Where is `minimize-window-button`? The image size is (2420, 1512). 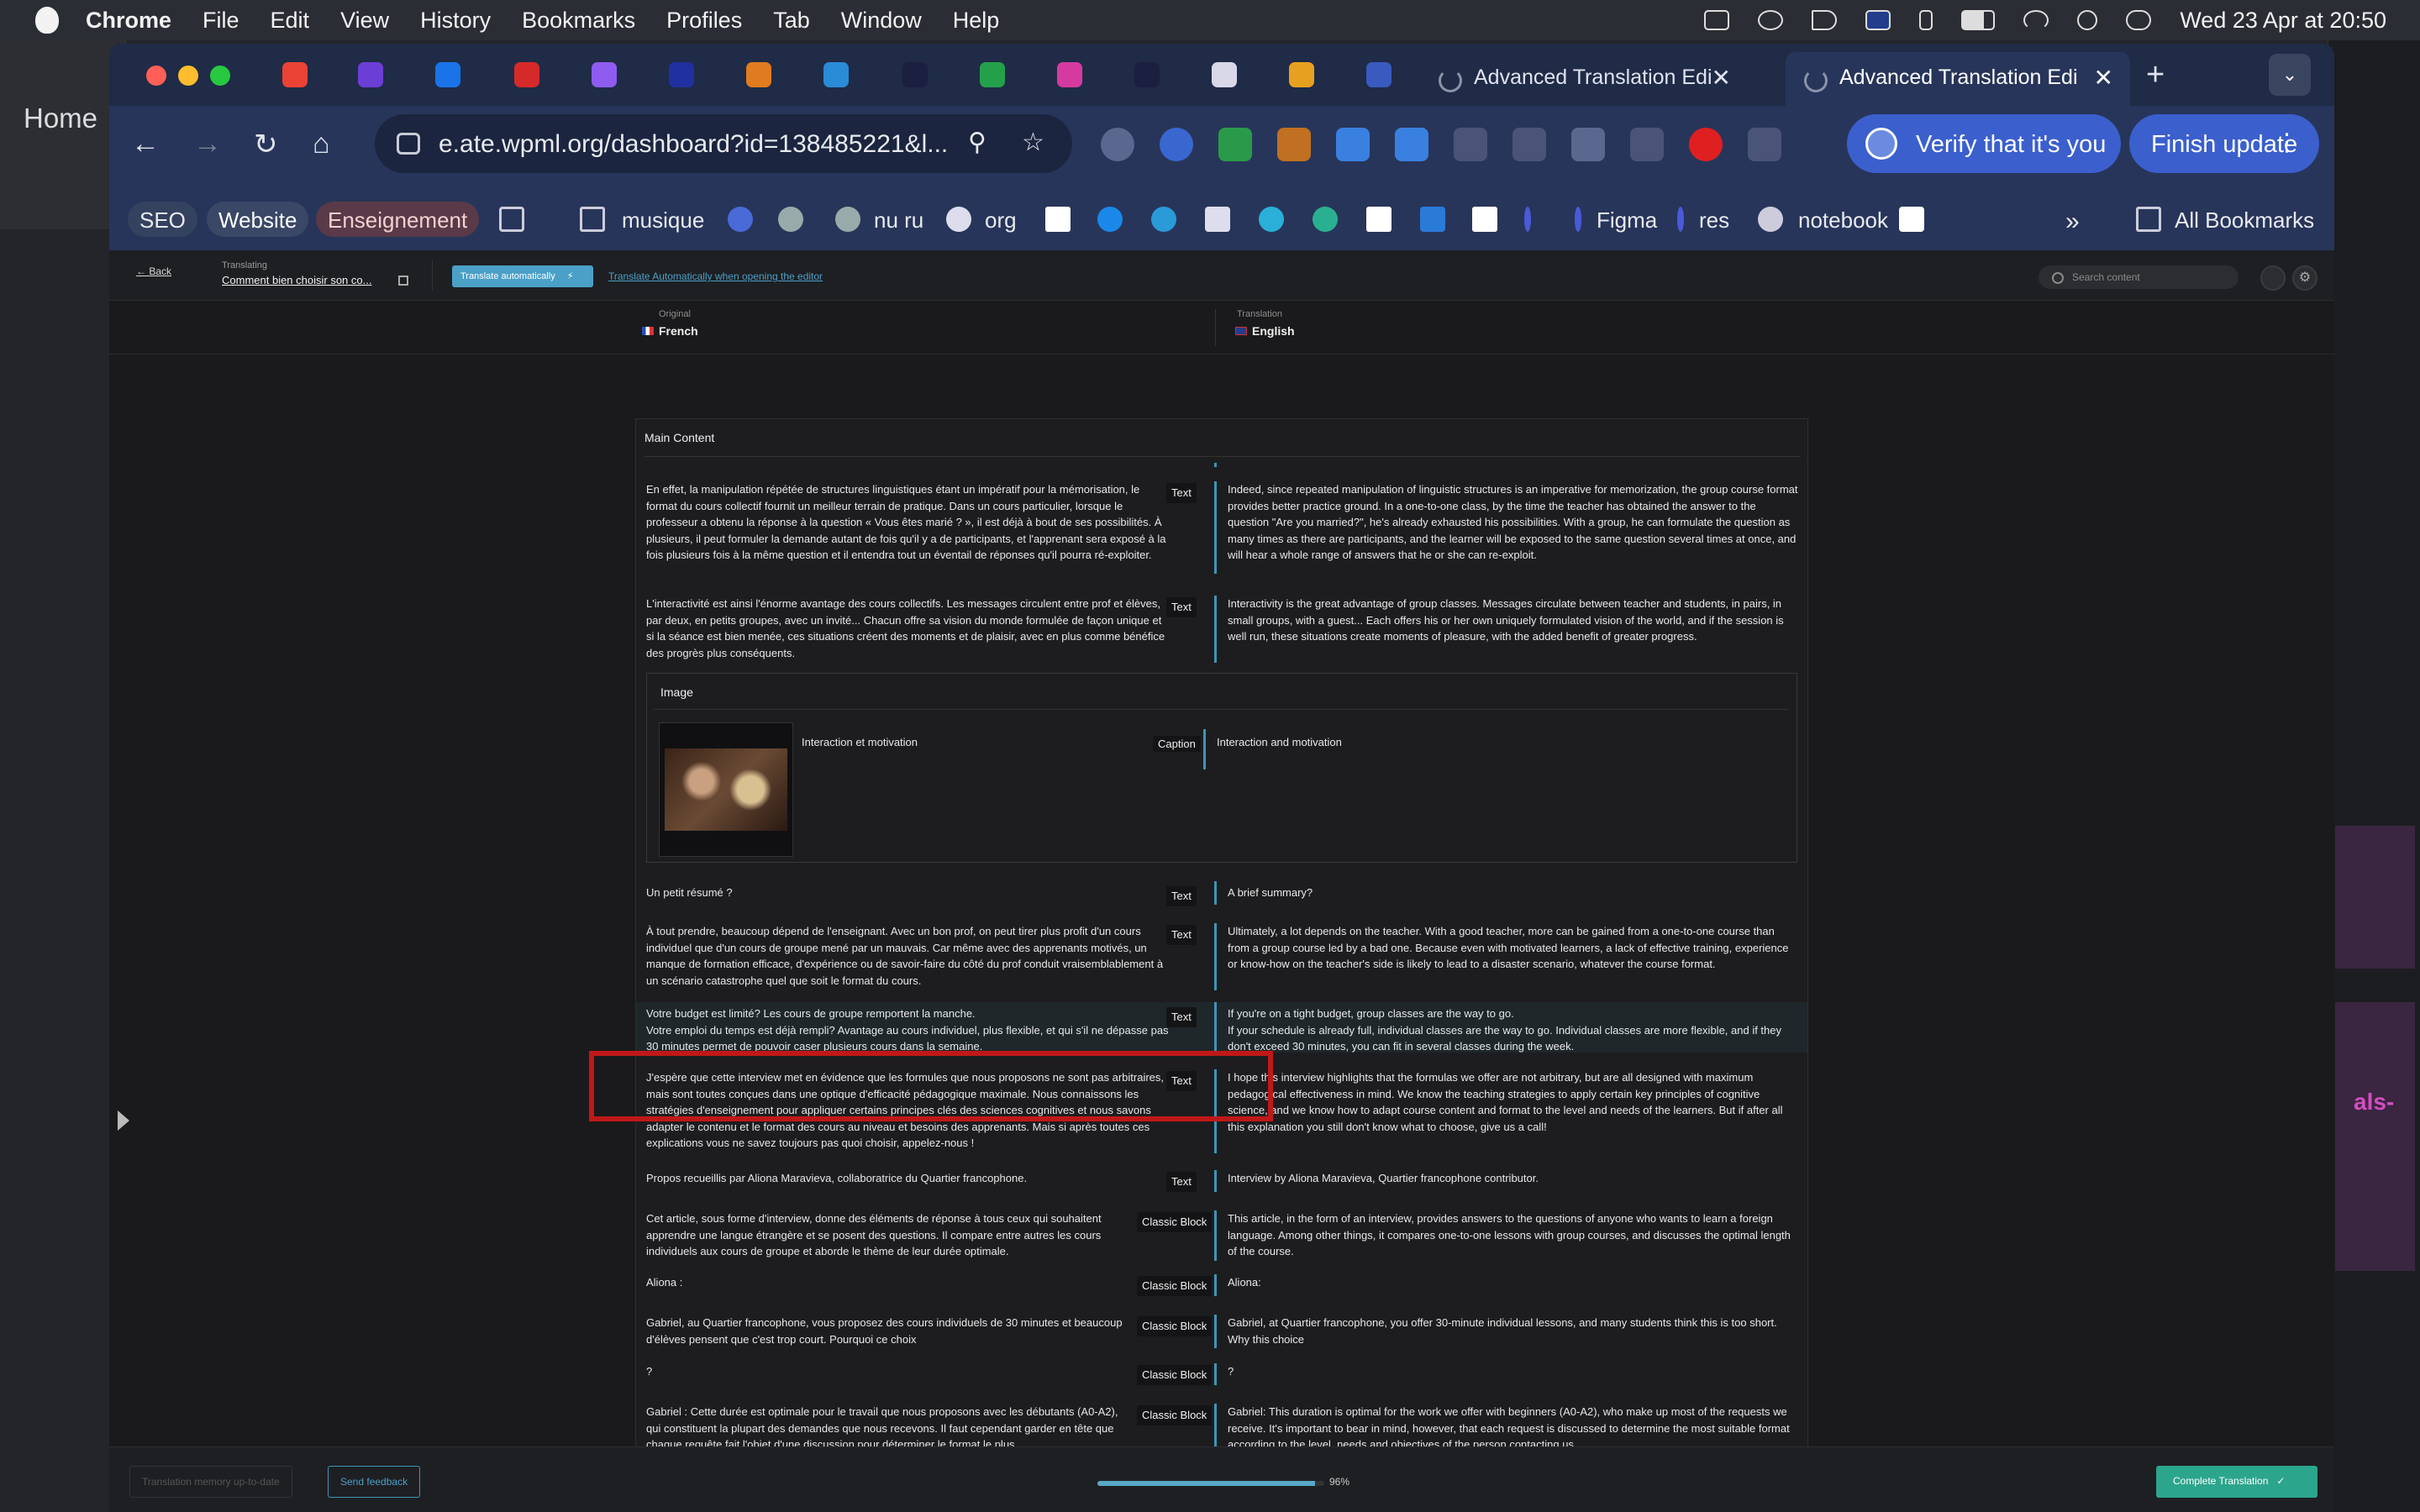
minimize-window-button is located at coordinates (188, 76).